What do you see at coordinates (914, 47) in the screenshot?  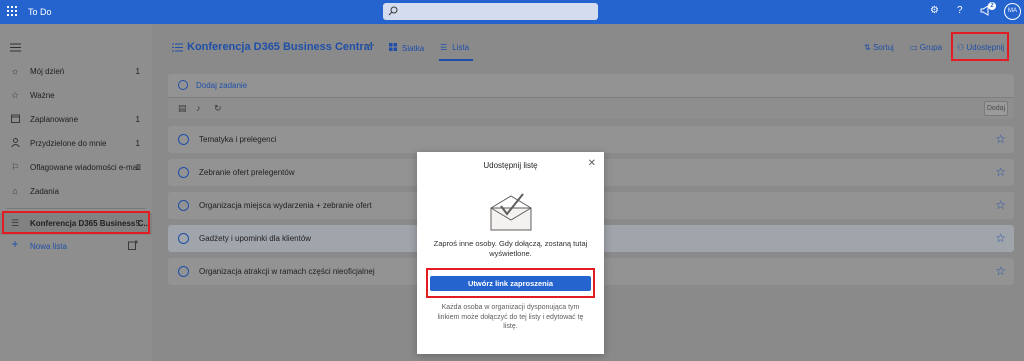 I see `group-icon: ▭` at bounding box center [914, 47].